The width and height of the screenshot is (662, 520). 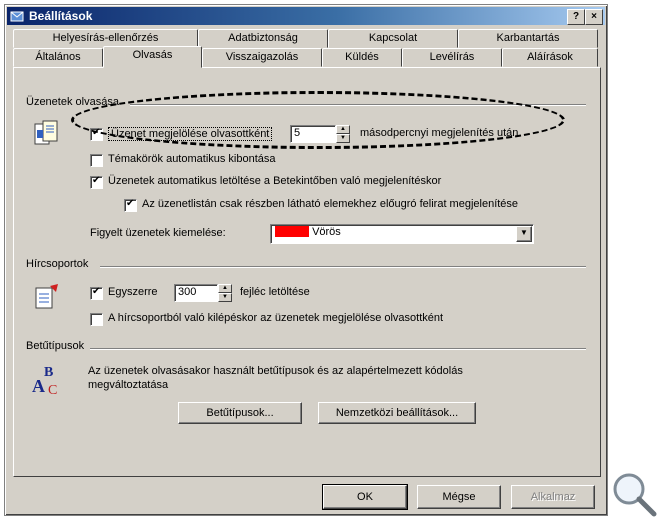 What do you see at coordinates (96, 134) in the screenshot?
I see `mark-read-checkbox` at bounding box center [96, 134].